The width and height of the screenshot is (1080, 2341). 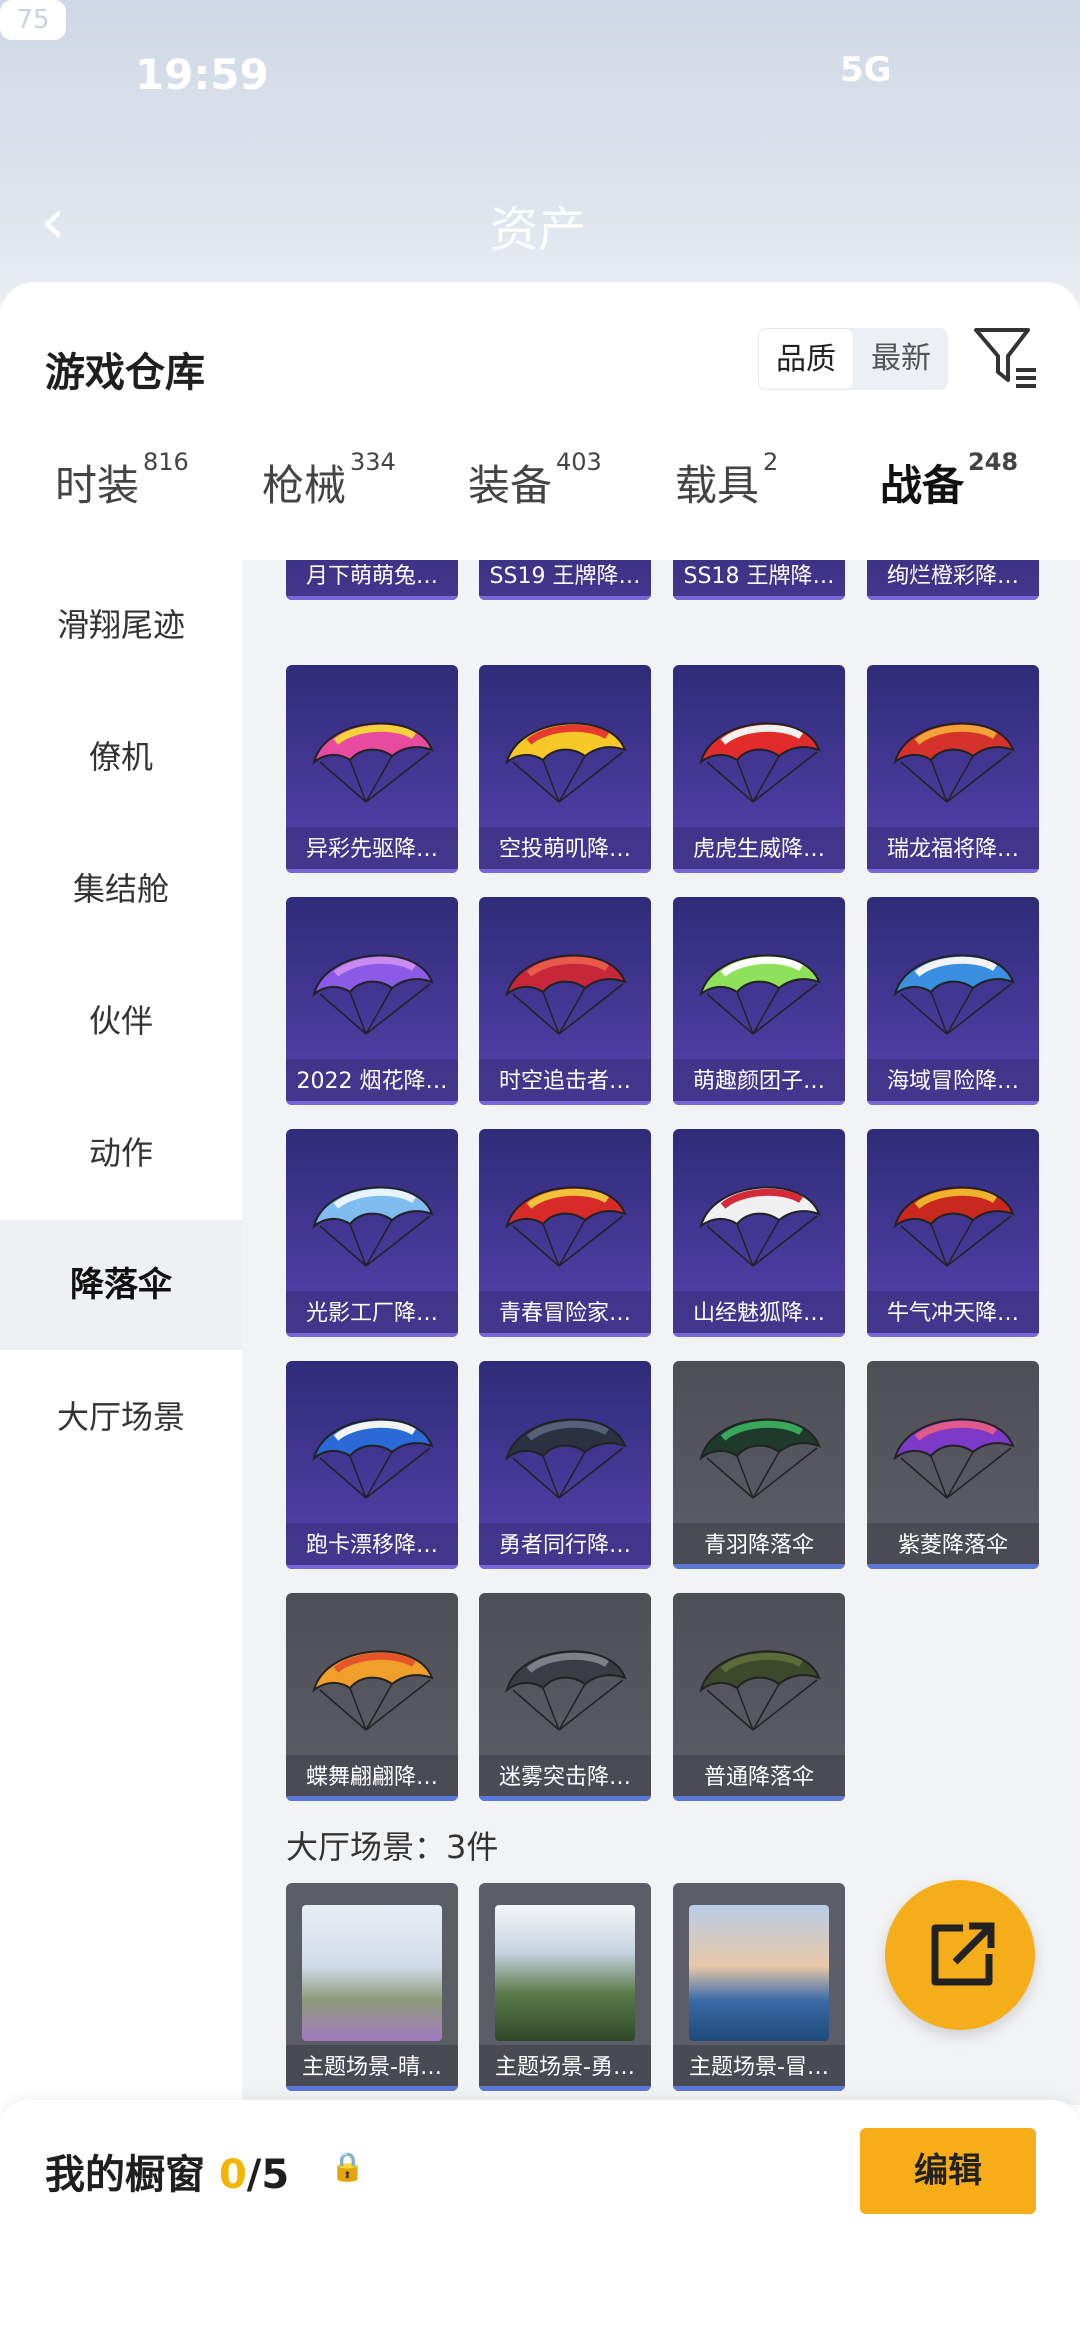 What do you see at coordinates (329, 480) in the screenshot?
I see `tab-weapons: 枪械 334` at bounding box center [329, 480].